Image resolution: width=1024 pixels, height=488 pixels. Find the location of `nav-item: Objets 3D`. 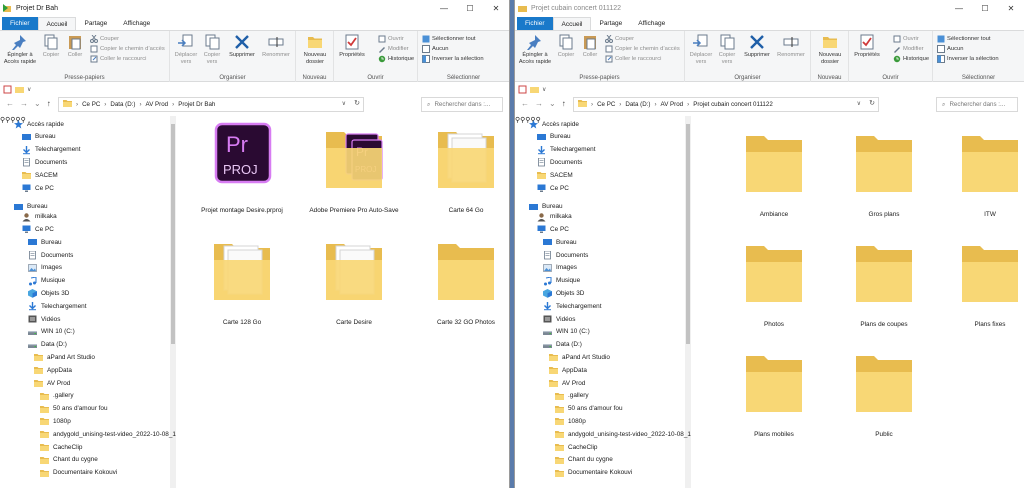

nav-item: Objets 3D is located at coordinates (48, 294).